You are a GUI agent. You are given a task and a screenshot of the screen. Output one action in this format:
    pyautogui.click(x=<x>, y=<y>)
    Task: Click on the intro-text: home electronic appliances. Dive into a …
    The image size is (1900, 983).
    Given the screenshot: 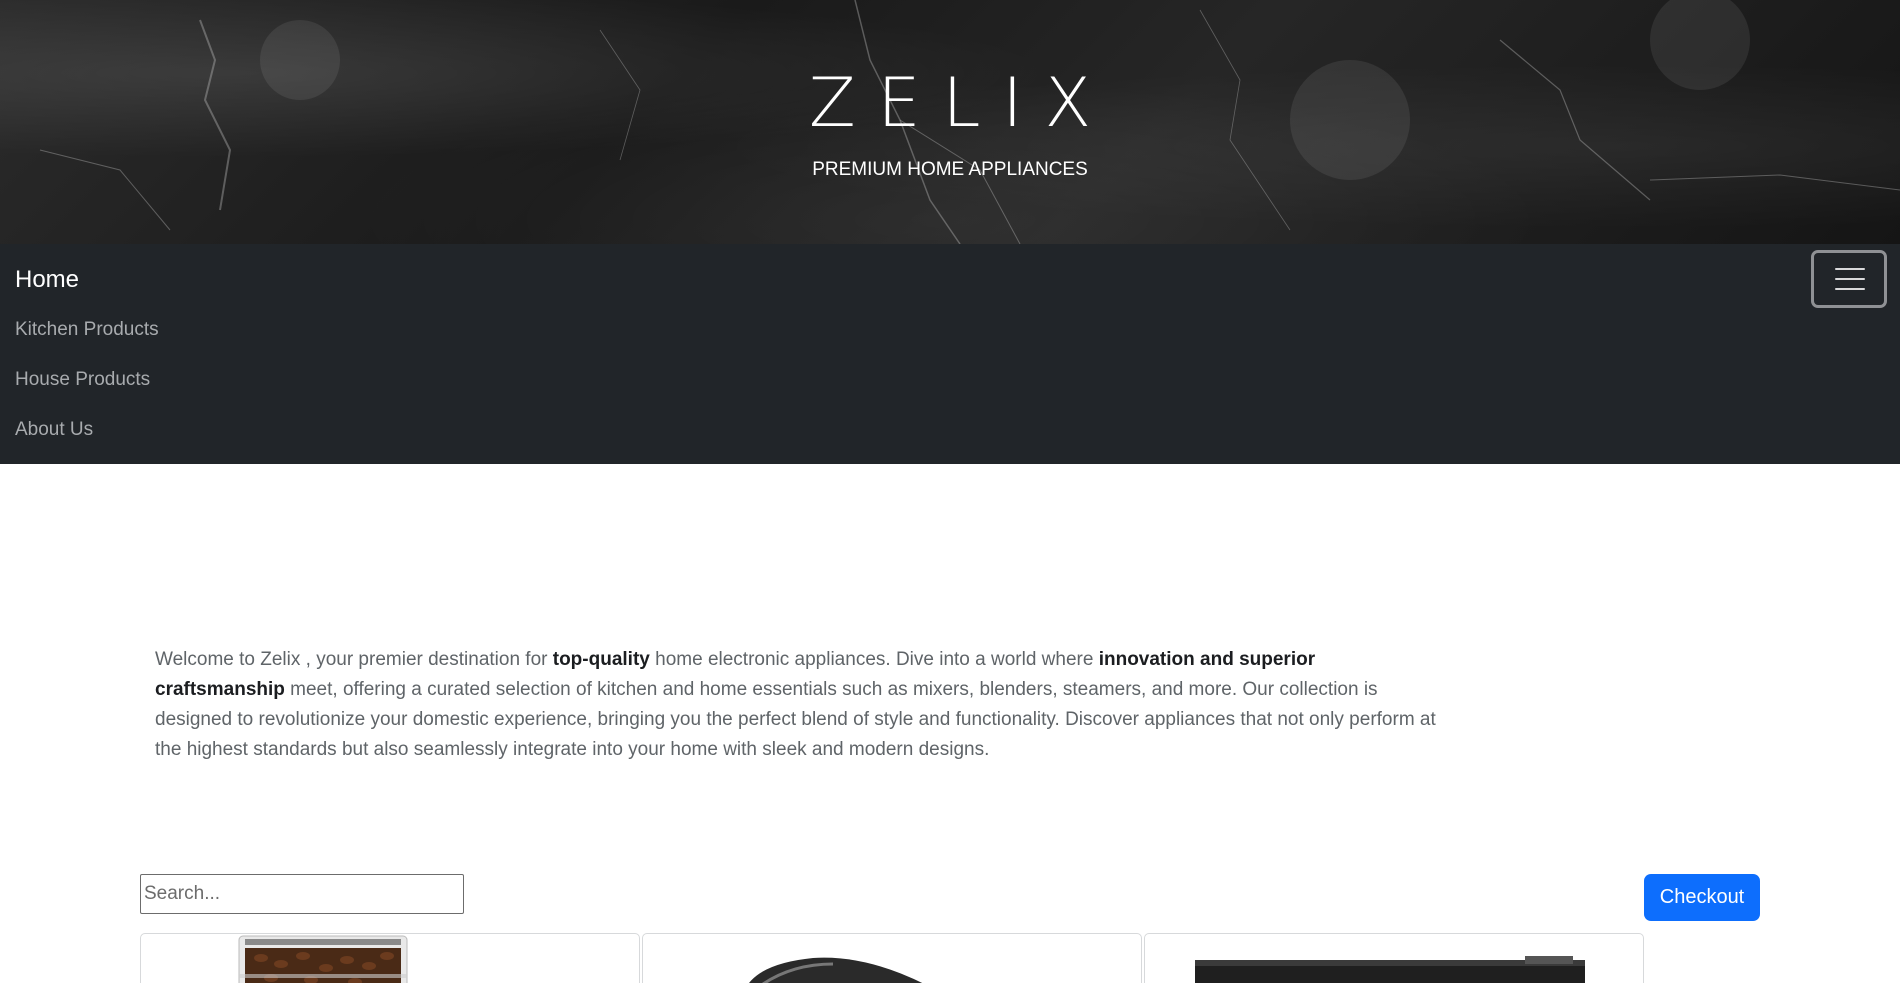 What is the action you would take?
    pyautogui.click(x=874, y=659)
    